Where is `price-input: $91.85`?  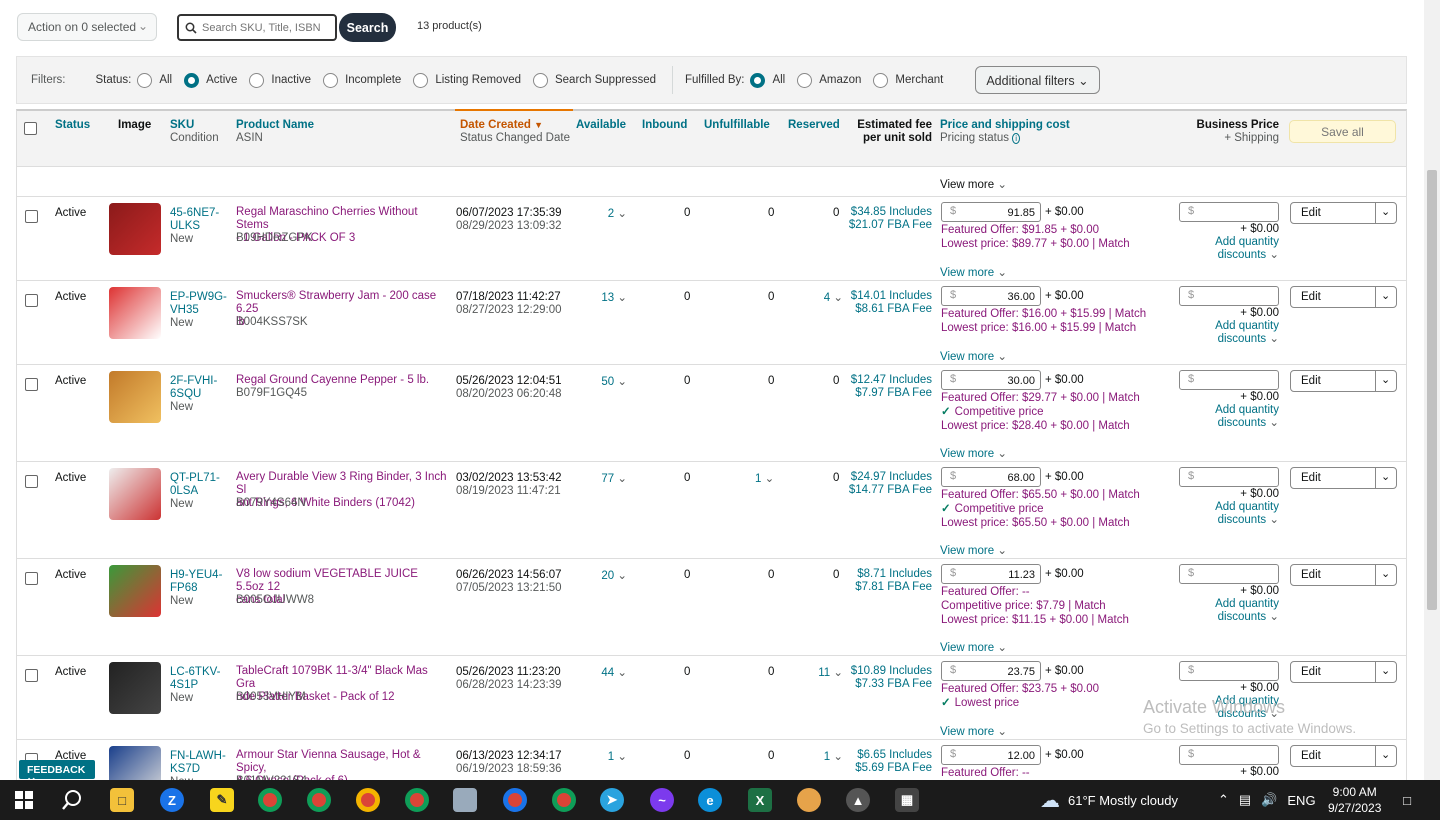 price-input: $91.85 is located at coordinates (991, 212).